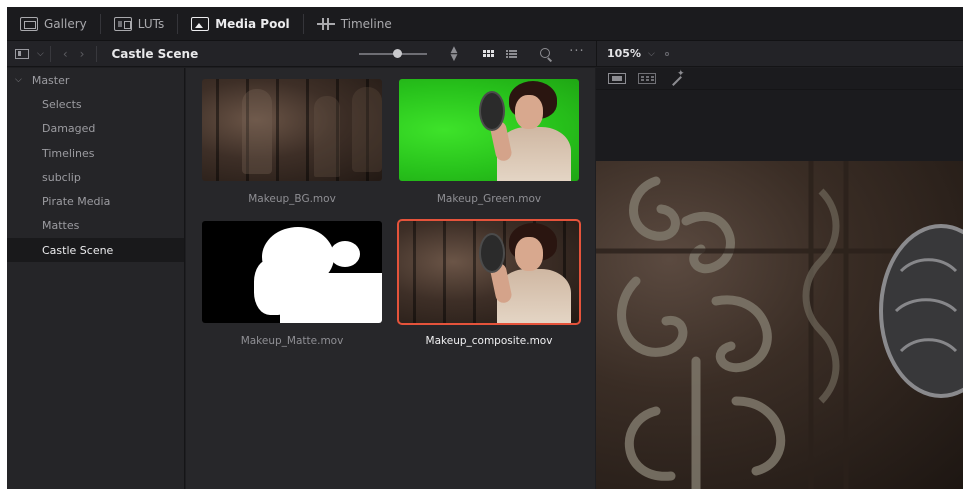 The height and width of the screenshot is (489, 963). Describe the element at coordinates (617, 78) in the screenshot. I see `single-viewer-icon` at that location.